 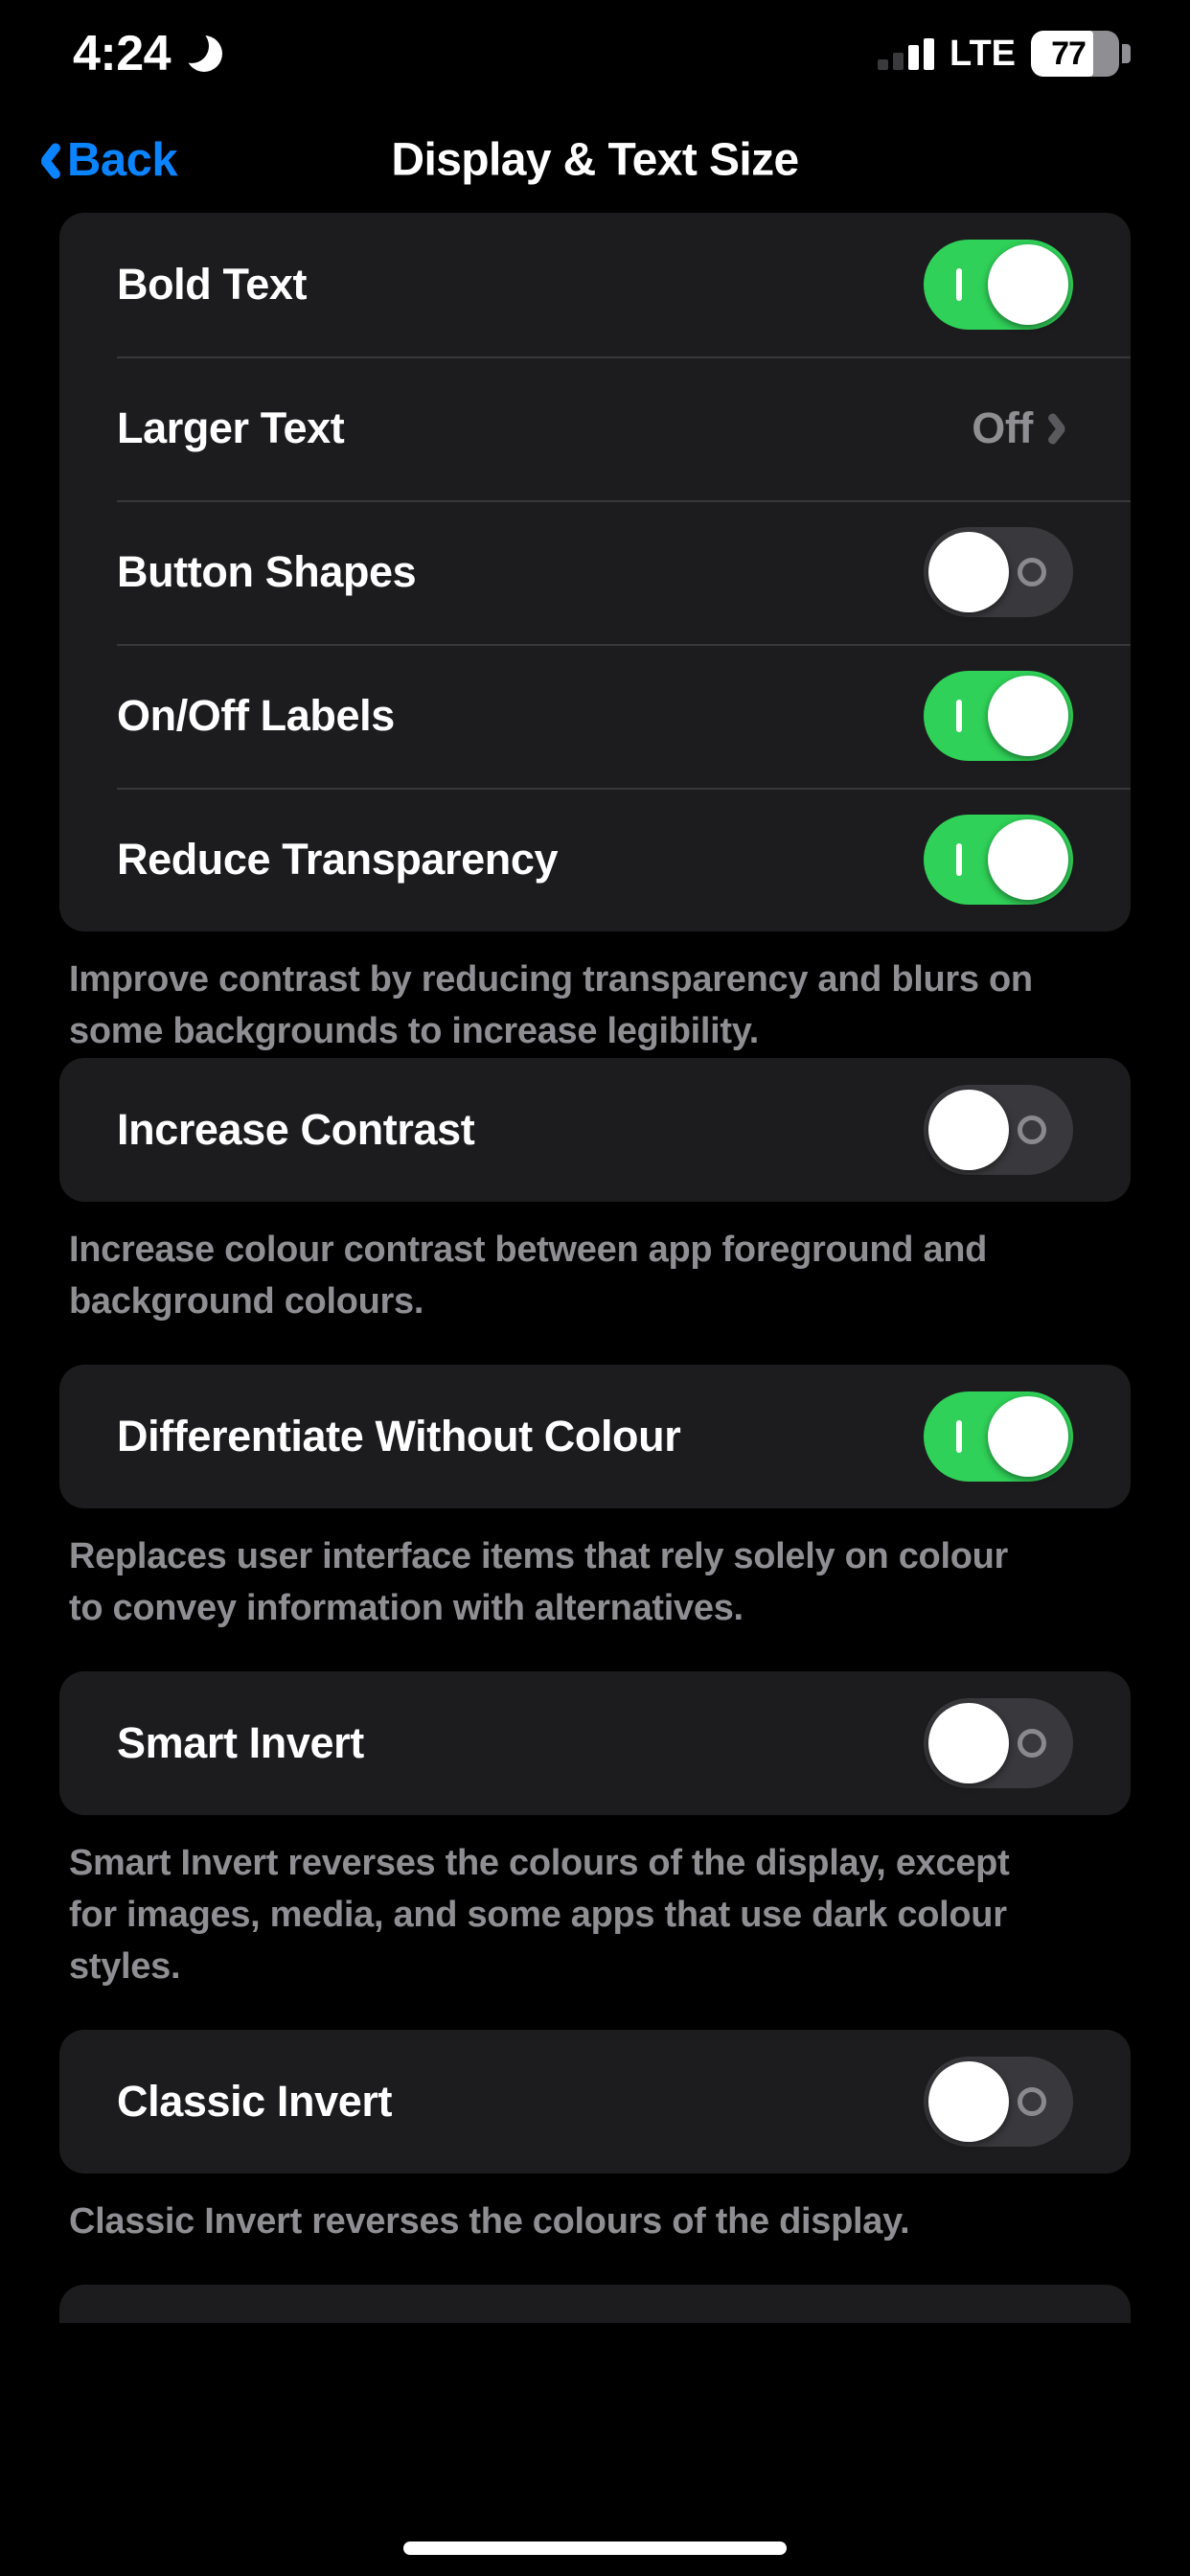 I want to click on toggle-differentiate-without-colour, so click(x=999, y=1436).